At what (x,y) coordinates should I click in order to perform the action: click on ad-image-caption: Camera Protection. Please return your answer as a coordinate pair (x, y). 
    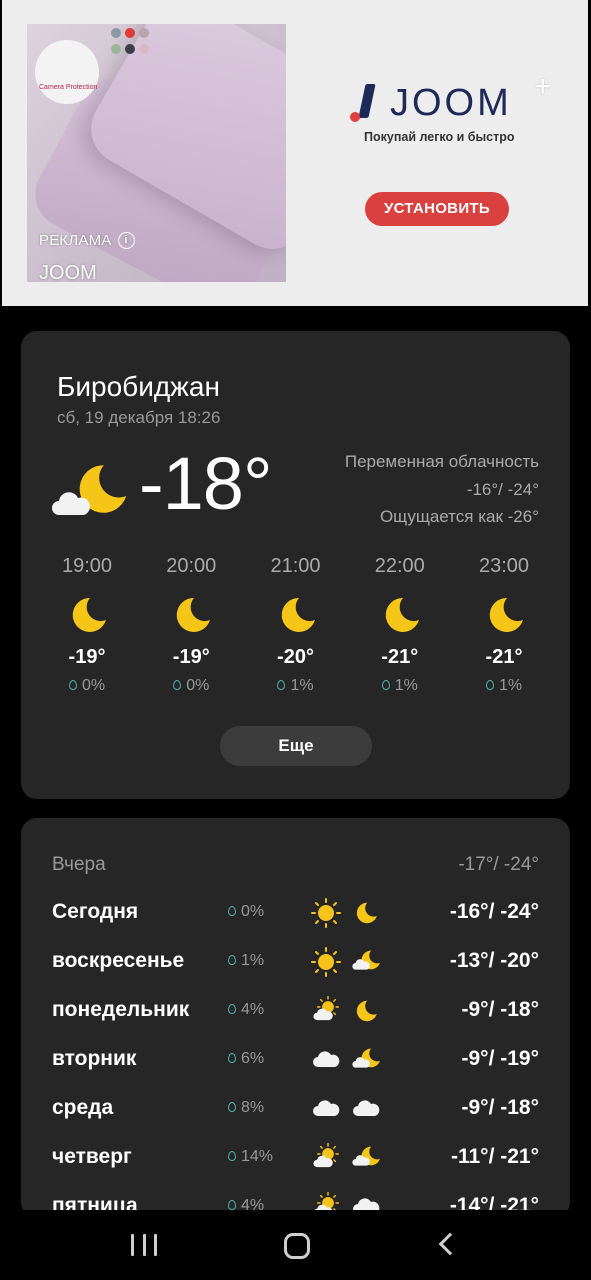
    Looking at the image, I should click on (68, 87).